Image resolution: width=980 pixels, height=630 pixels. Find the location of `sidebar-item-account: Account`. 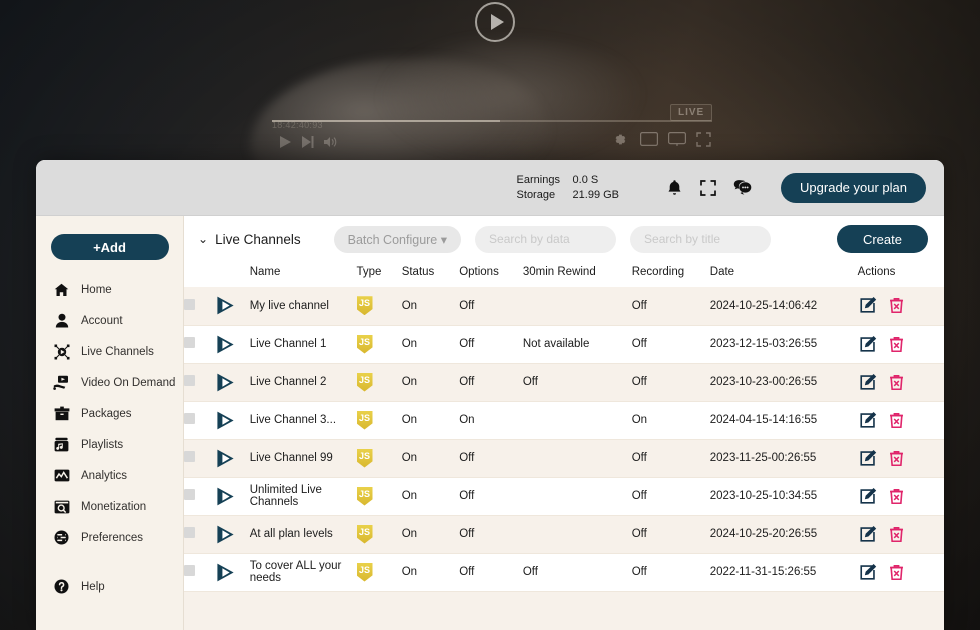

sidebar-item-account: Account is located at coordinates (109, 320).